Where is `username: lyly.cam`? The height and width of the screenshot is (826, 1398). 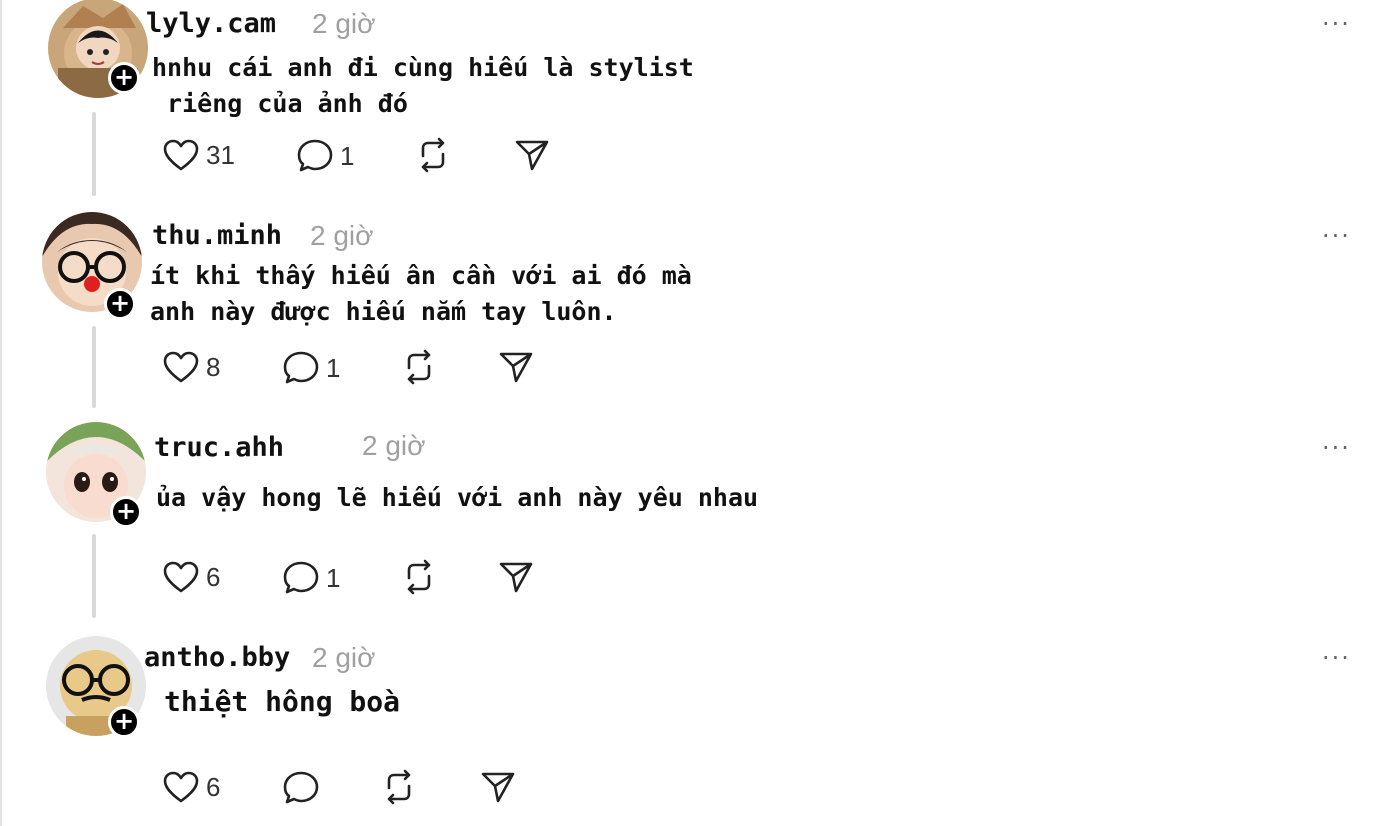 username: lyly.cam is located at coordinates (211, 23).